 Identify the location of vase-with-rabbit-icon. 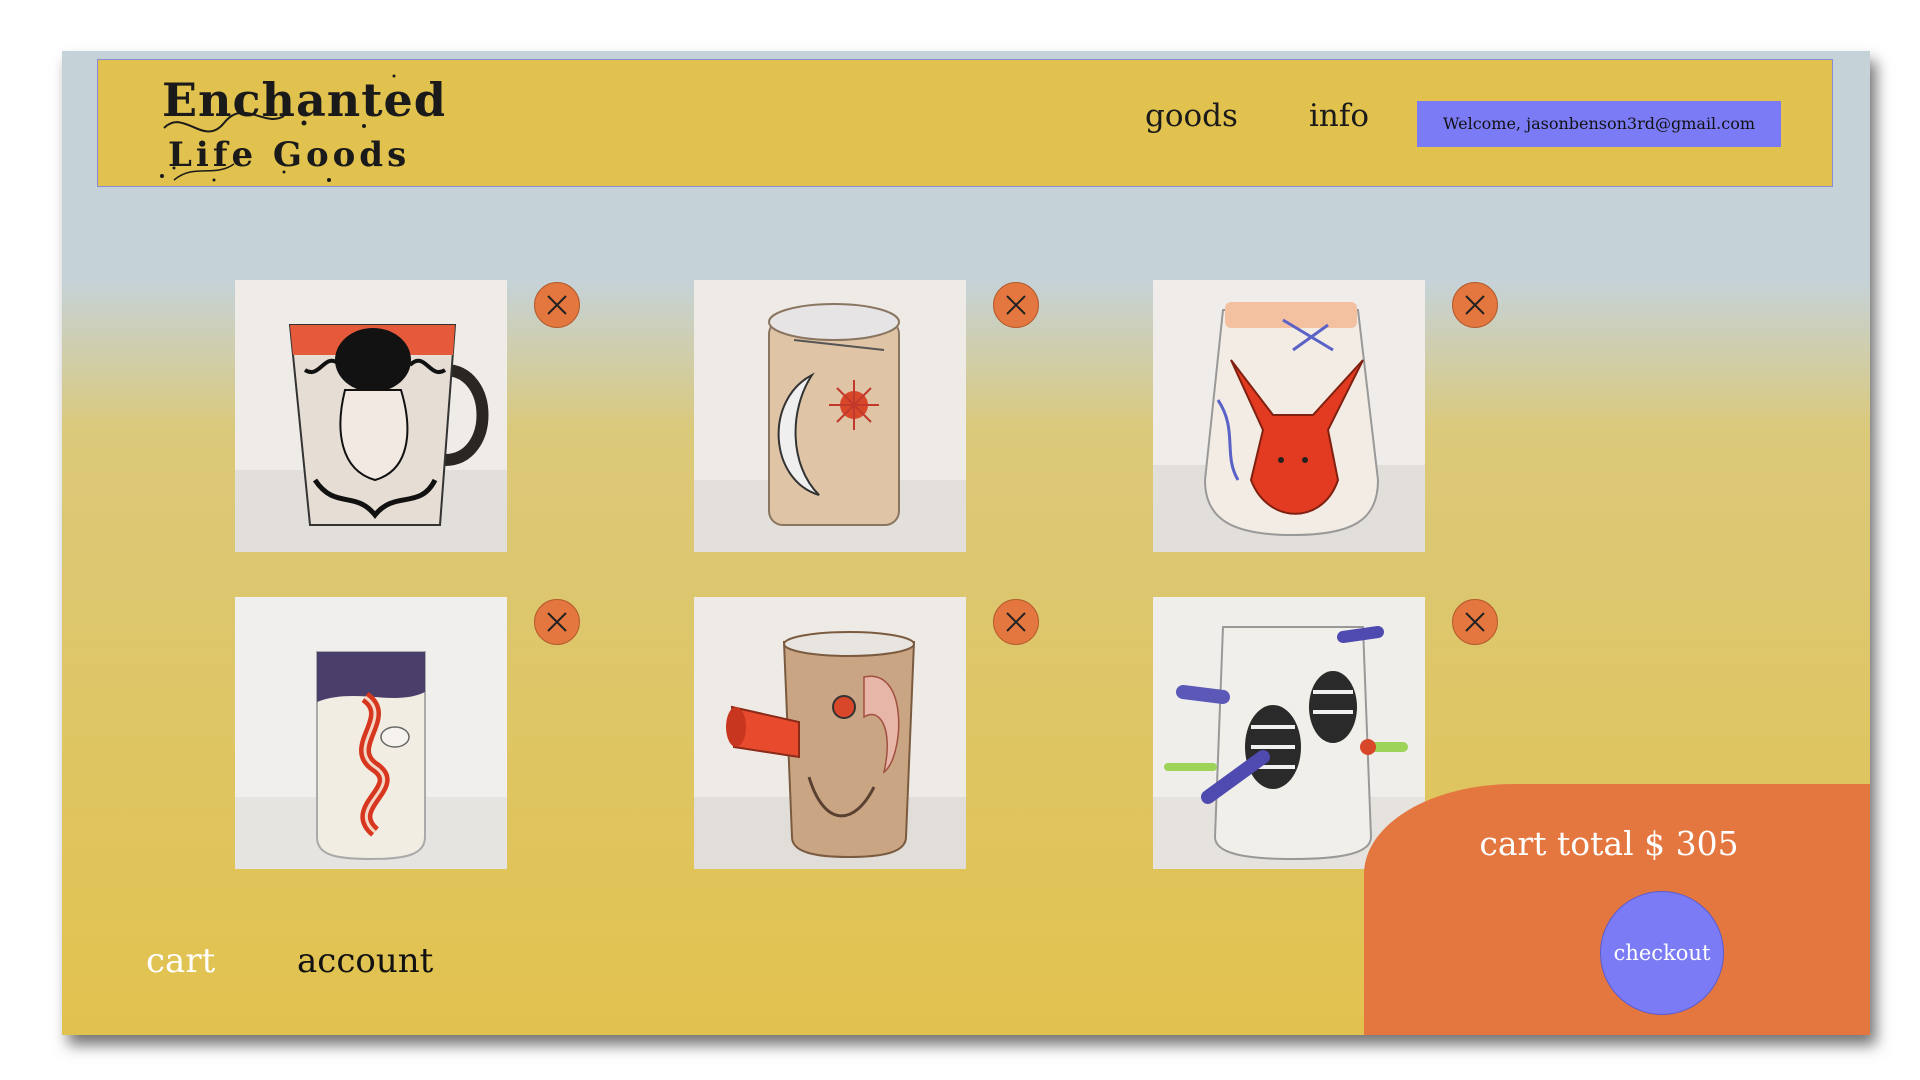
(1289, 416).